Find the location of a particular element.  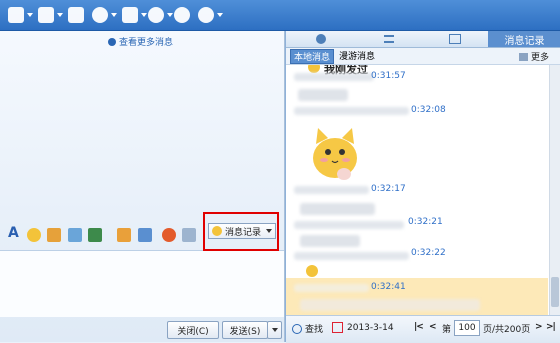

tab-files is located at coordinates (455, 39).